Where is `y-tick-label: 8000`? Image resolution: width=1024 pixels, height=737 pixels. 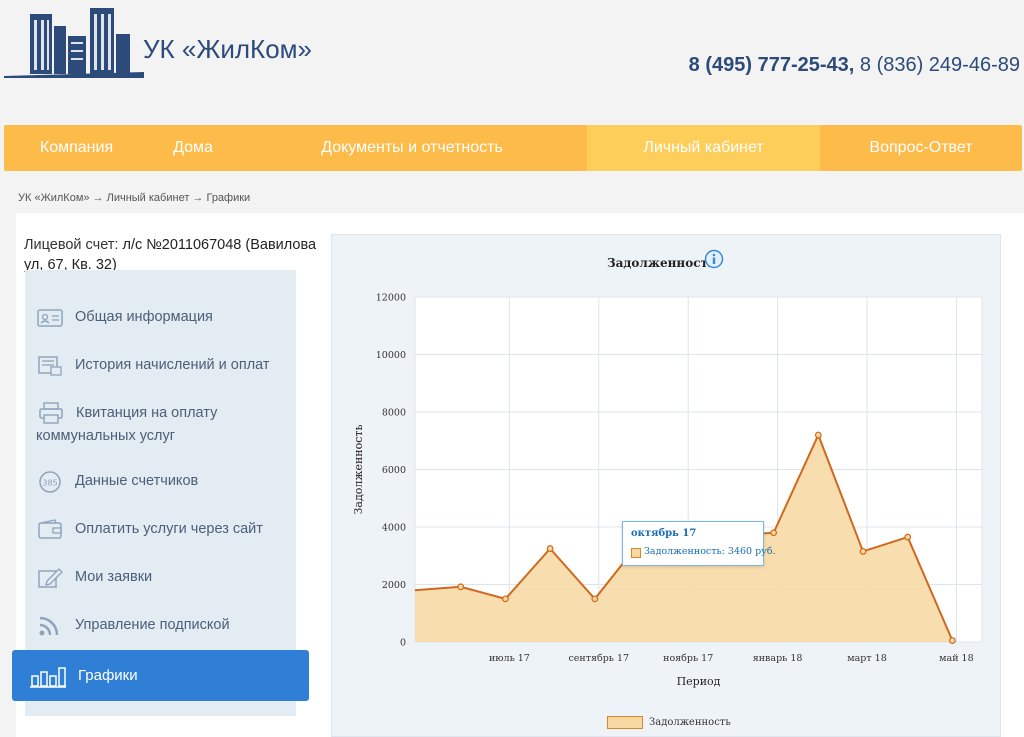 y-tick-label: 8000 is located at coordinates (394, 413).